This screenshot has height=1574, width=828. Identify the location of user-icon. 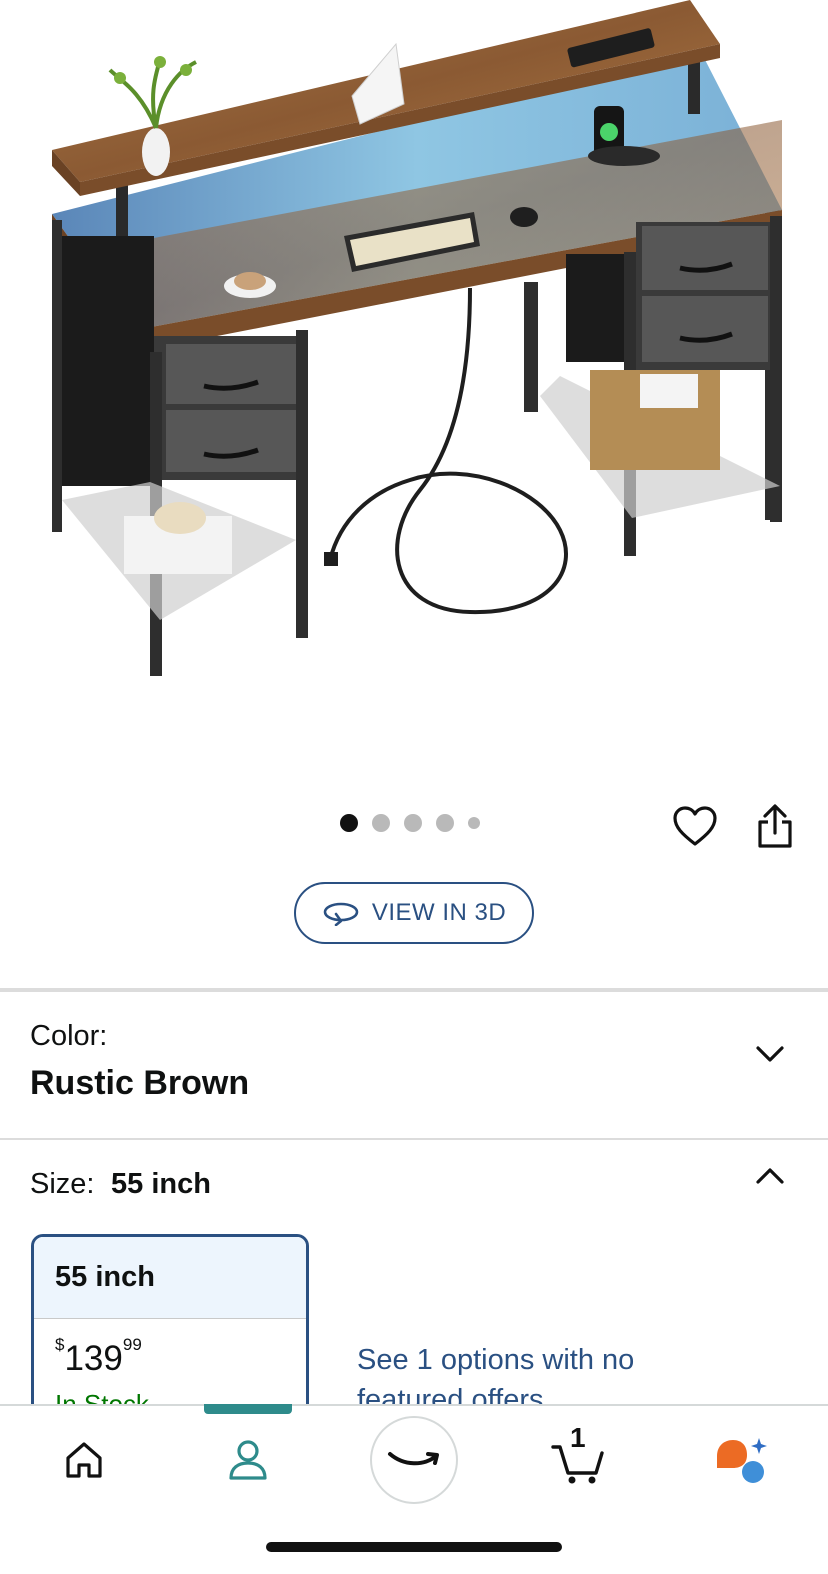
(248, 1460).